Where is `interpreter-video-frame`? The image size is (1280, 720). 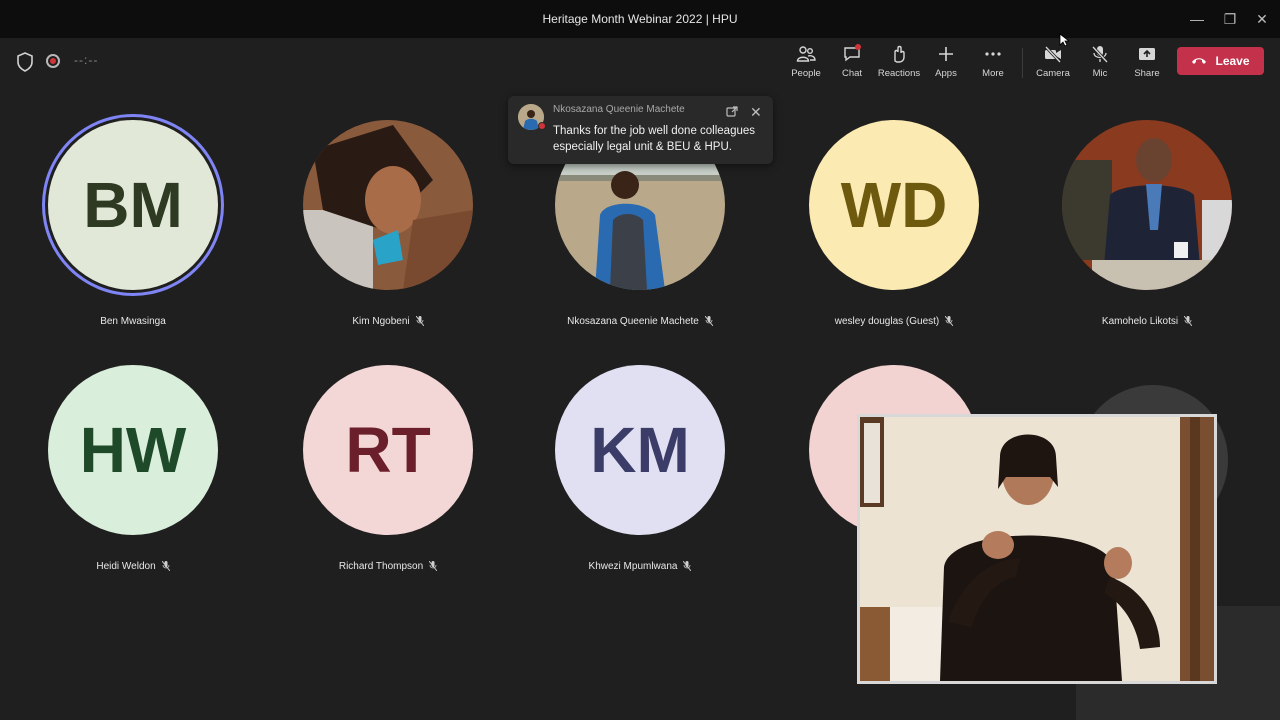
interpreter-video-frame is located at coordinates (1037, 549).